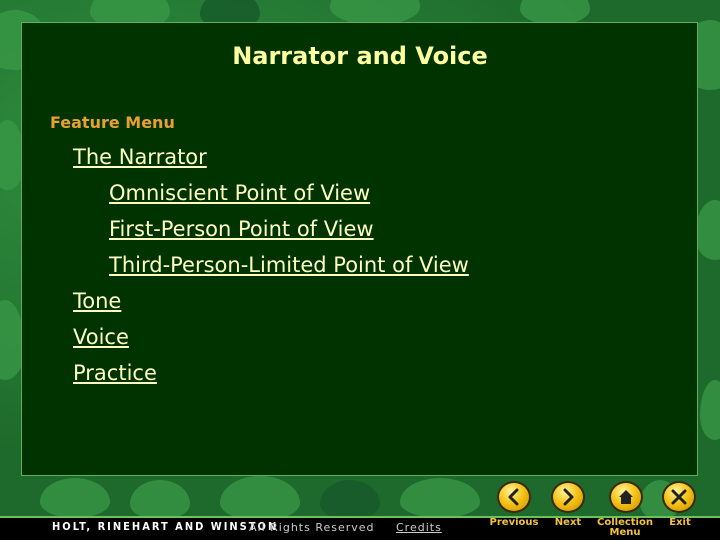  I want to click on next-label: Next, so click(568, 523).